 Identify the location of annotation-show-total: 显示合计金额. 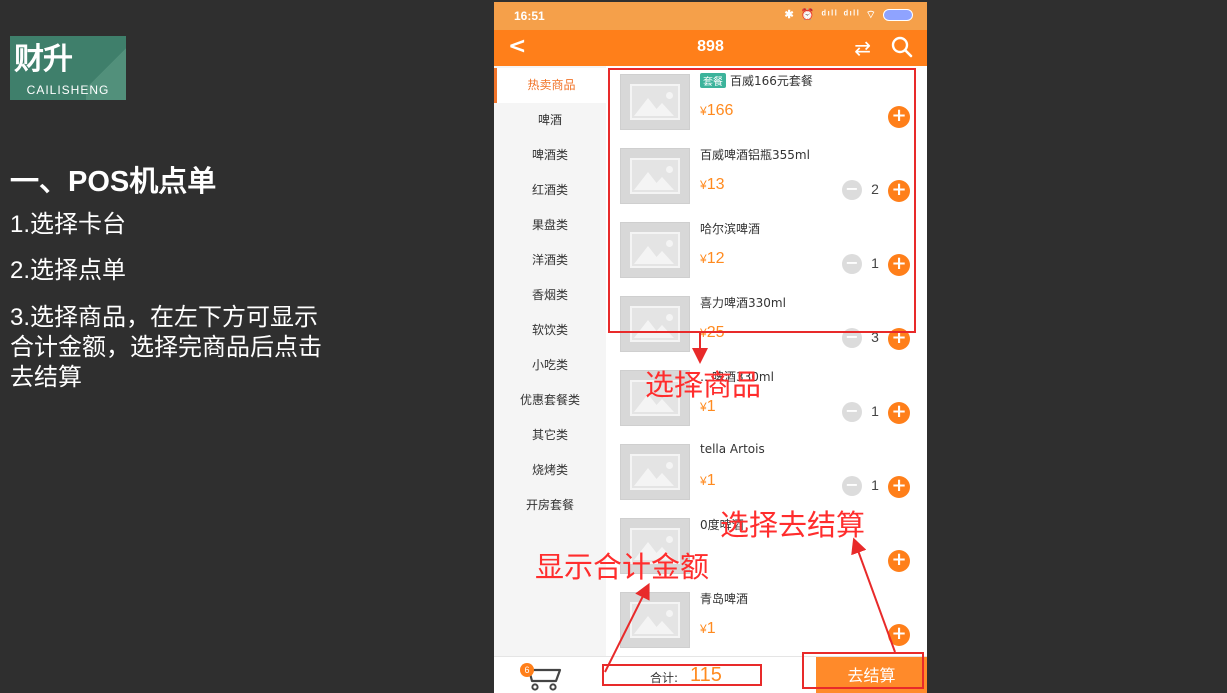
(622, 567).